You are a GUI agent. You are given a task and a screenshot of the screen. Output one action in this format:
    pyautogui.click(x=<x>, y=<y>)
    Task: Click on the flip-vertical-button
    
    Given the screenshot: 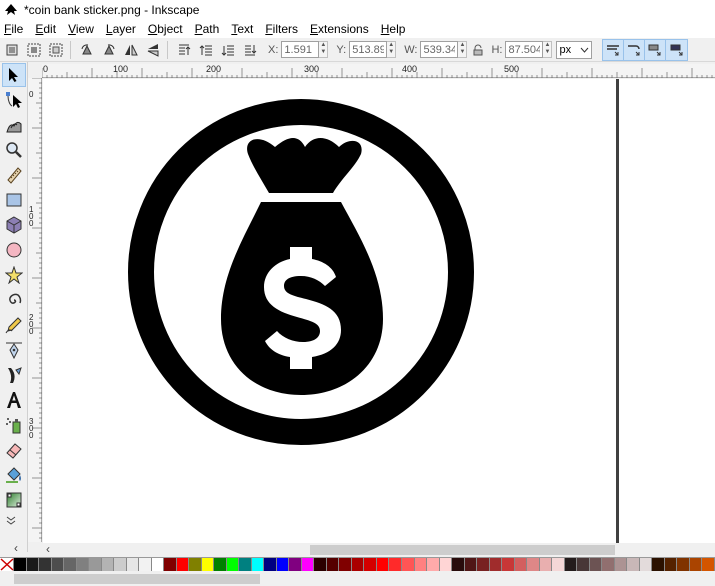 What is the action you would take?
    pyautogui.click(x=153, y=50)
    